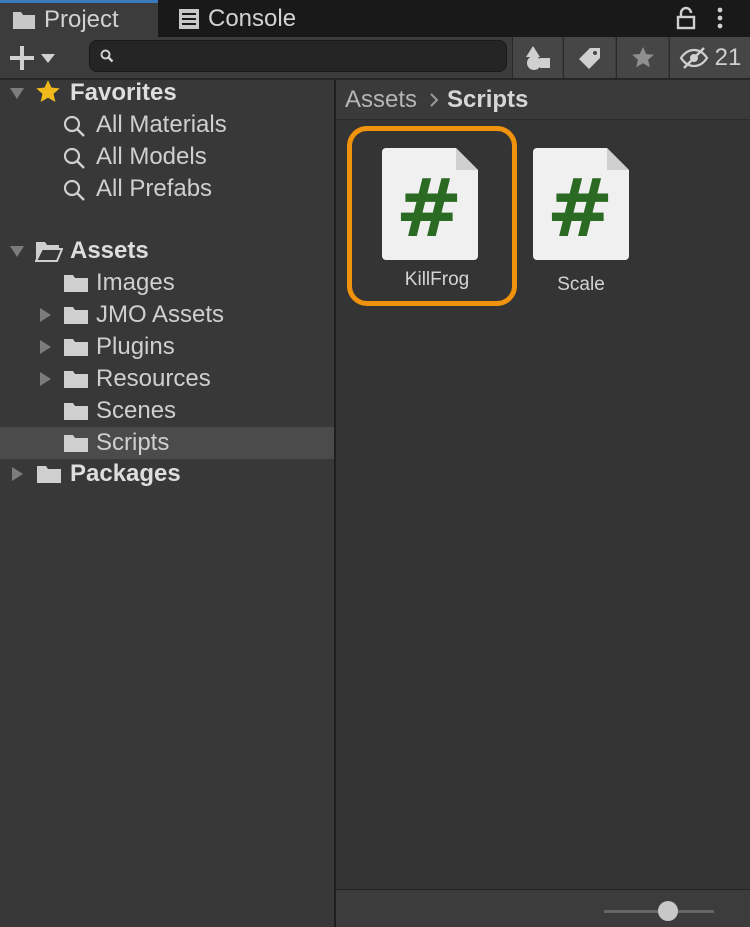 This screenshot has width=750, height=927. I want to click on tree-item-label: Assets, so click(109, 250).